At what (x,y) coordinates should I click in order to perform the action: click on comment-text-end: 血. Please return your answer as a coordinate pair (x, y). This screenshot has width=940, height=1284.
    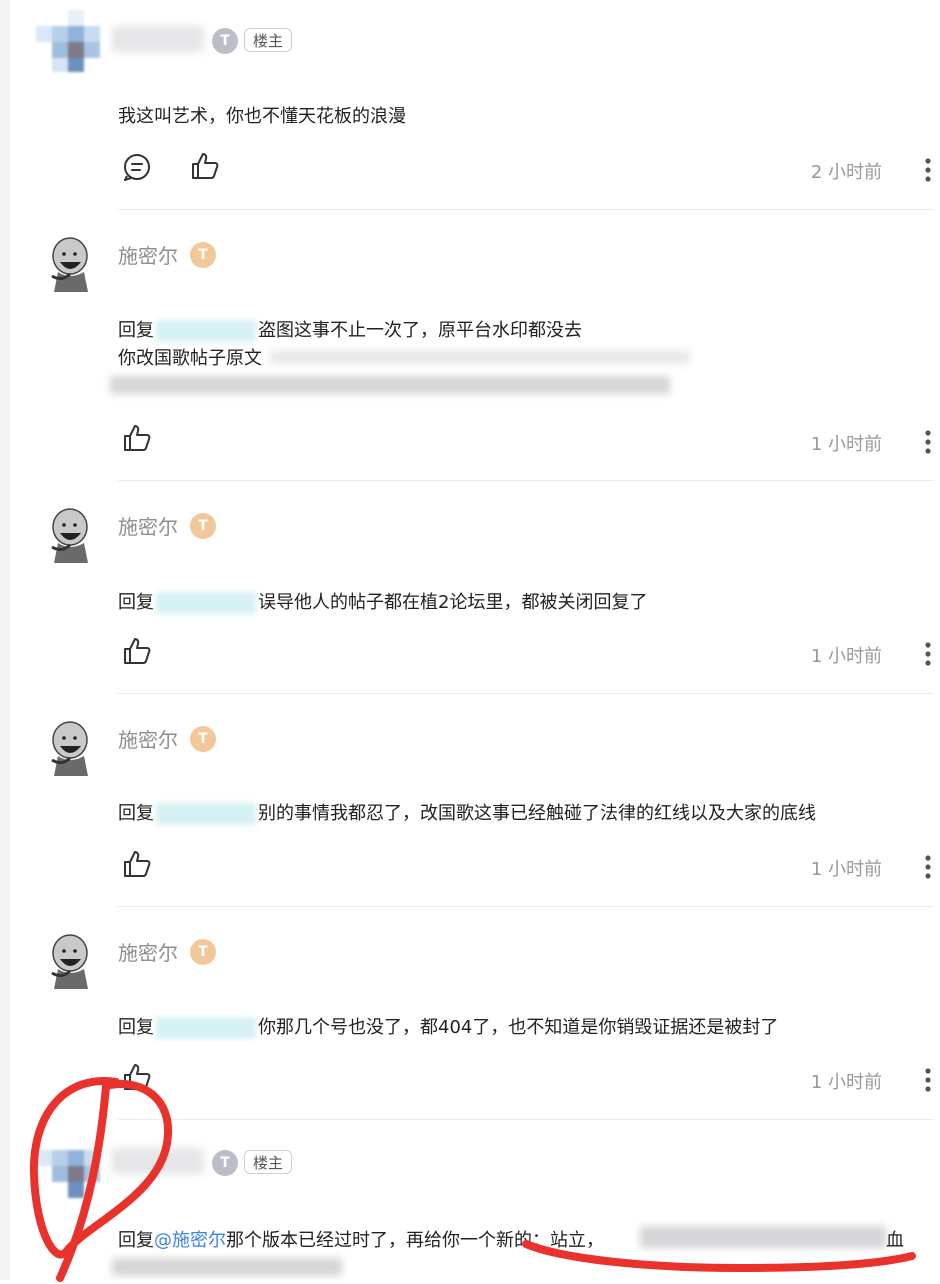
    Looking at the image, I should click on (895, 1240).